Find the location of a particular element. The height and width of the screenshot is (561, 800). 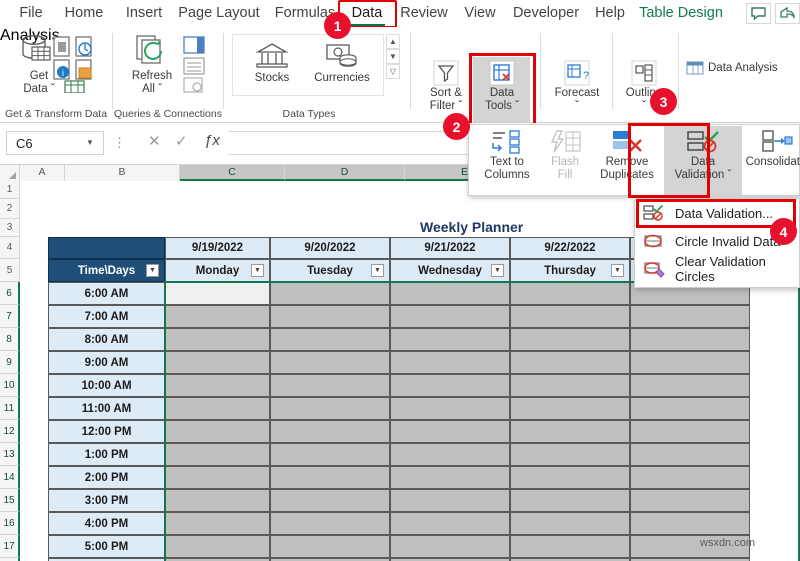

data-row-14-e is located at coordinates (450, 477).